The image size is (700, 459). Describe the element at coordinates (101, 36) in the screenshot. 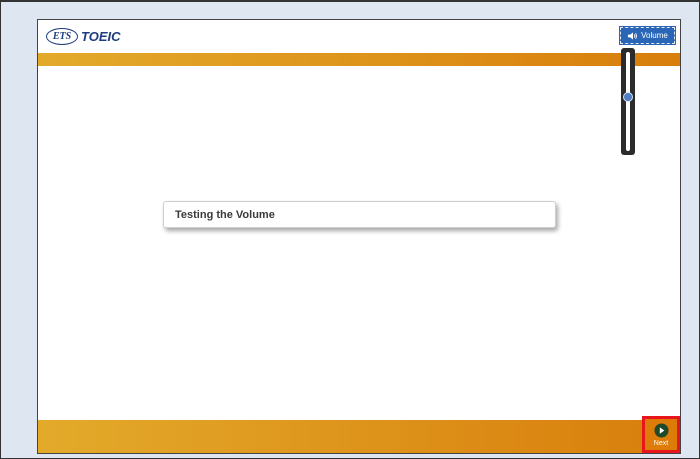

I see `toeic-logo-text: TOEIC` at that location.